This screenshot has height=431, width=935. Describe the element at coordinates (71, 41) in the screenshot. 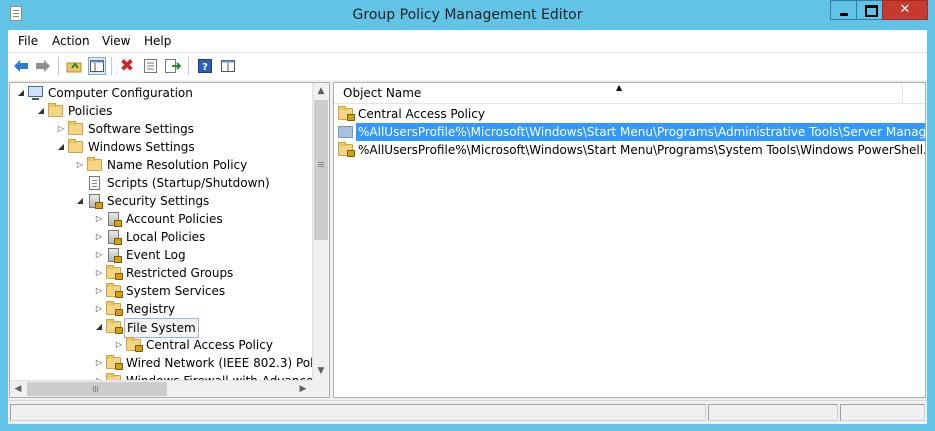

I see `menu-action: Action` at that location.